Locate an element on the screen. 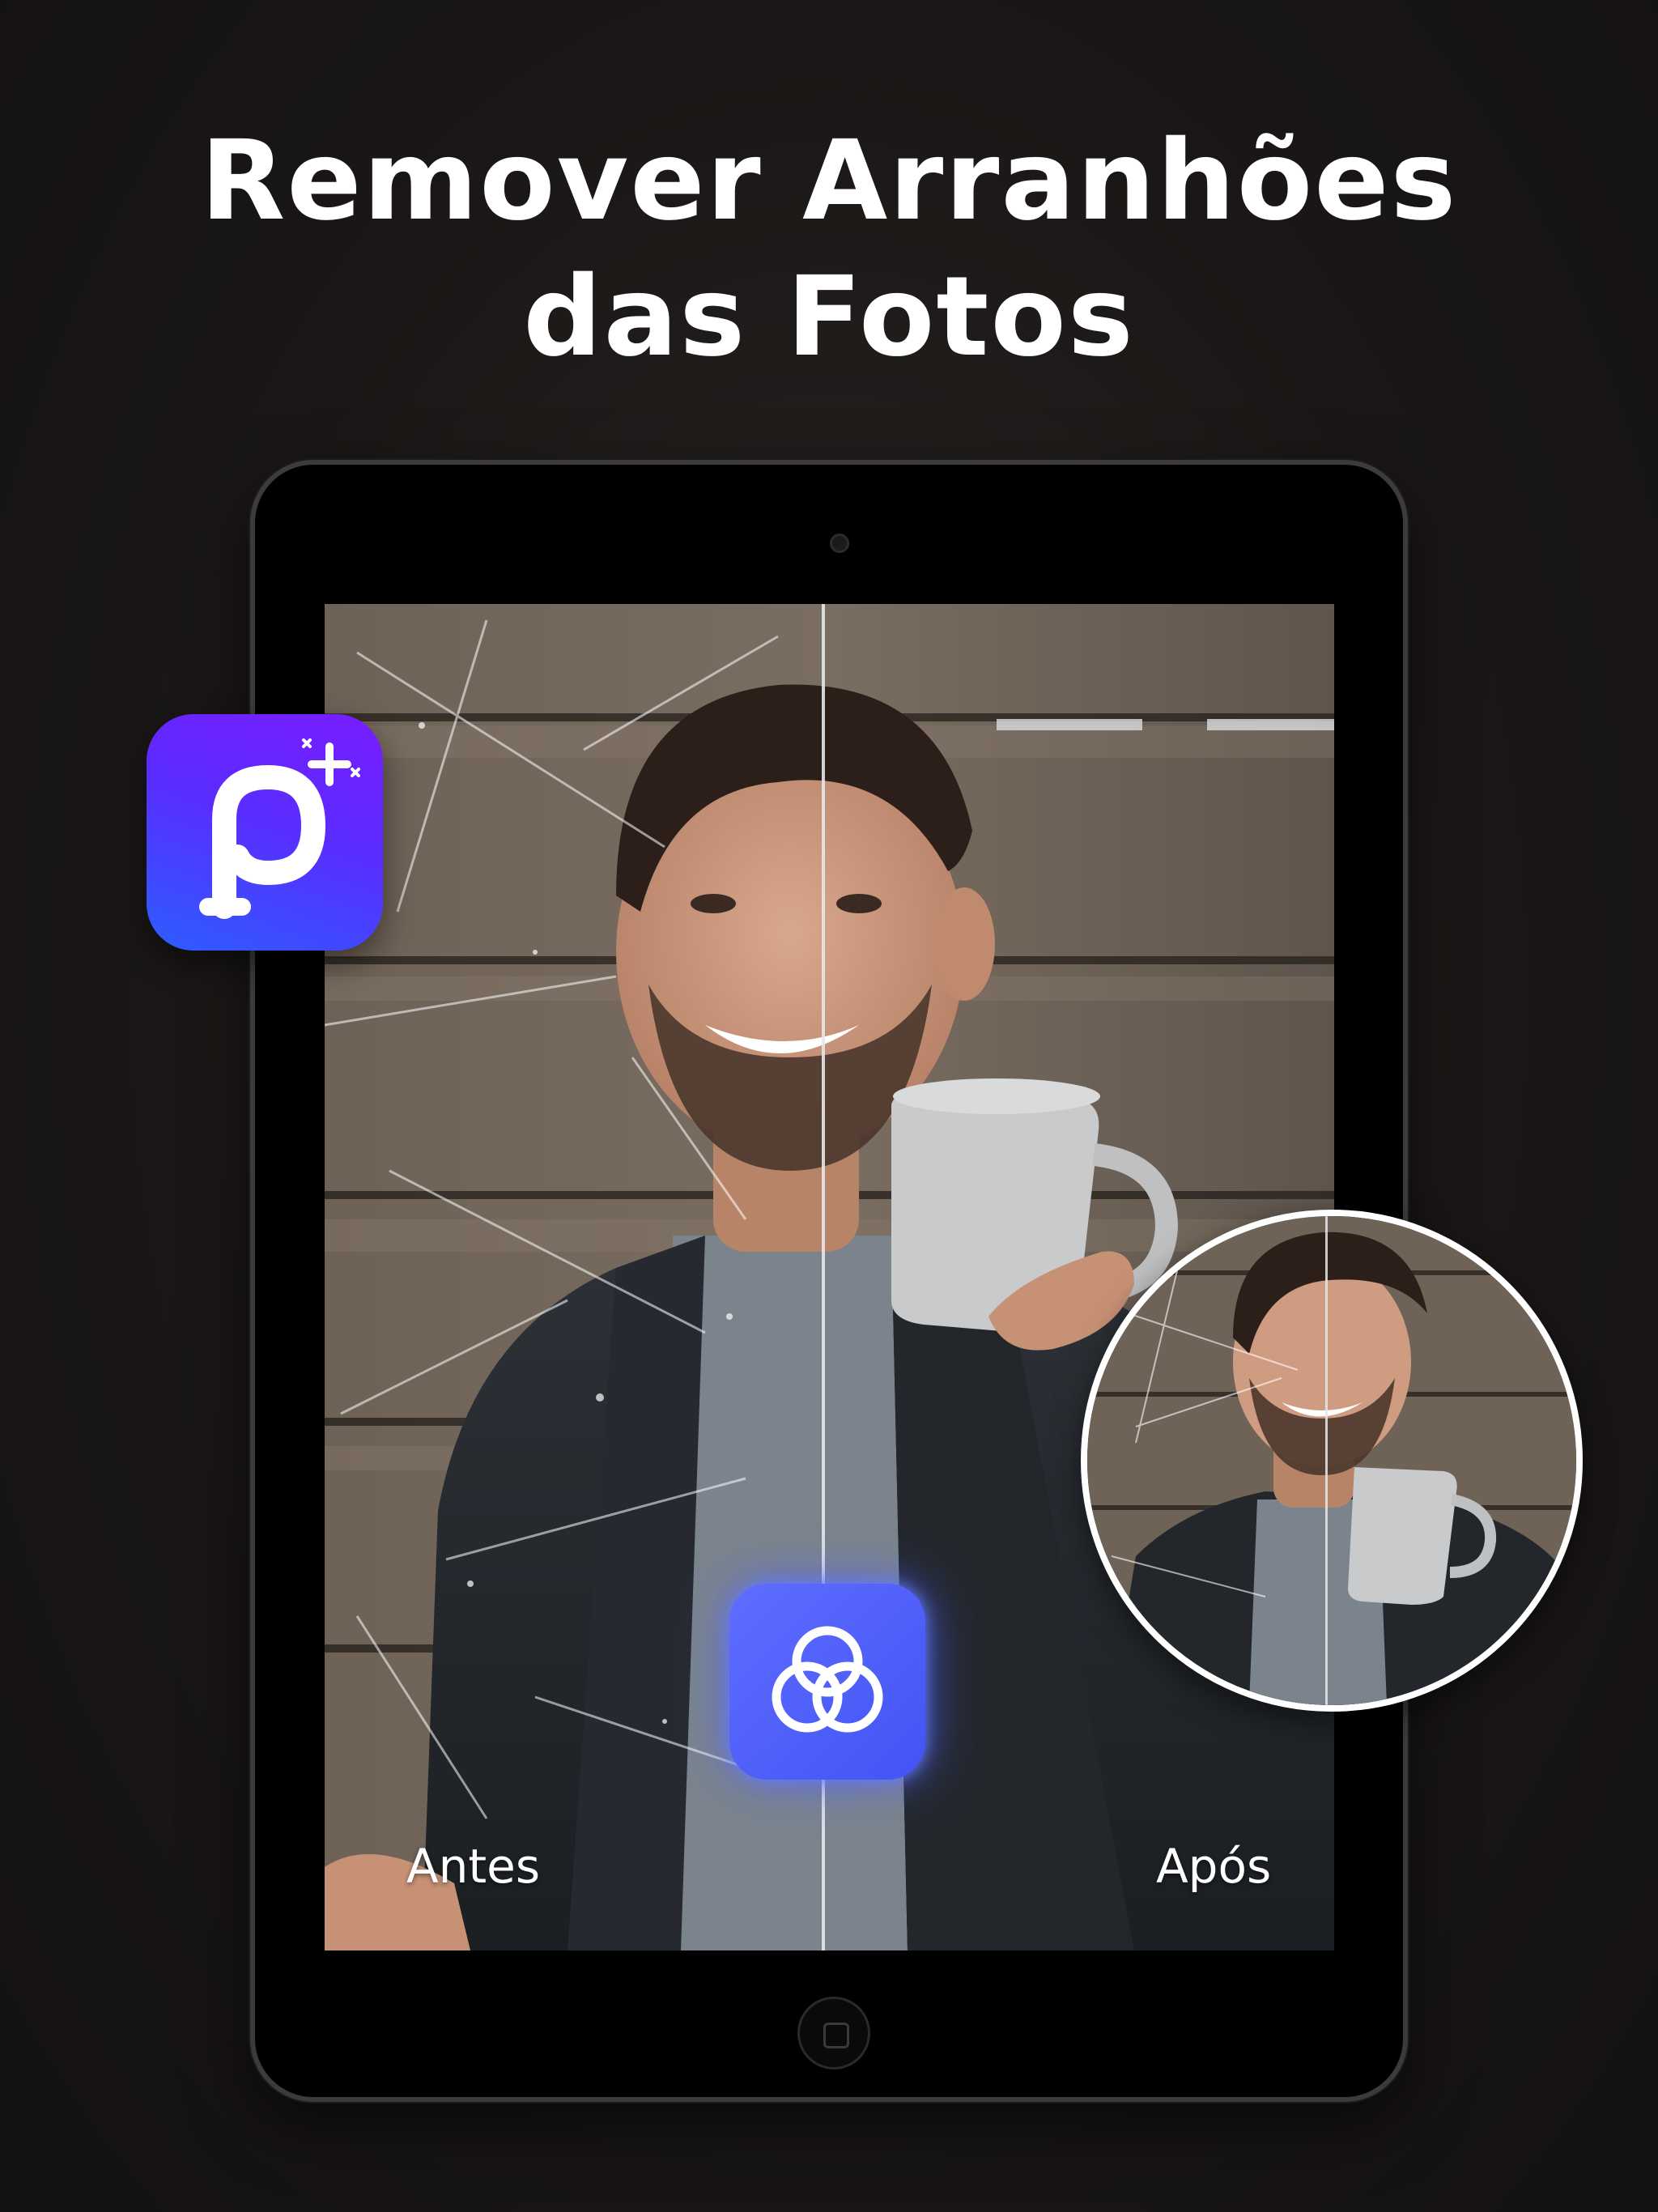  page-headline: Remover Arranhões das Fotos is located at coordinates (829, 249).